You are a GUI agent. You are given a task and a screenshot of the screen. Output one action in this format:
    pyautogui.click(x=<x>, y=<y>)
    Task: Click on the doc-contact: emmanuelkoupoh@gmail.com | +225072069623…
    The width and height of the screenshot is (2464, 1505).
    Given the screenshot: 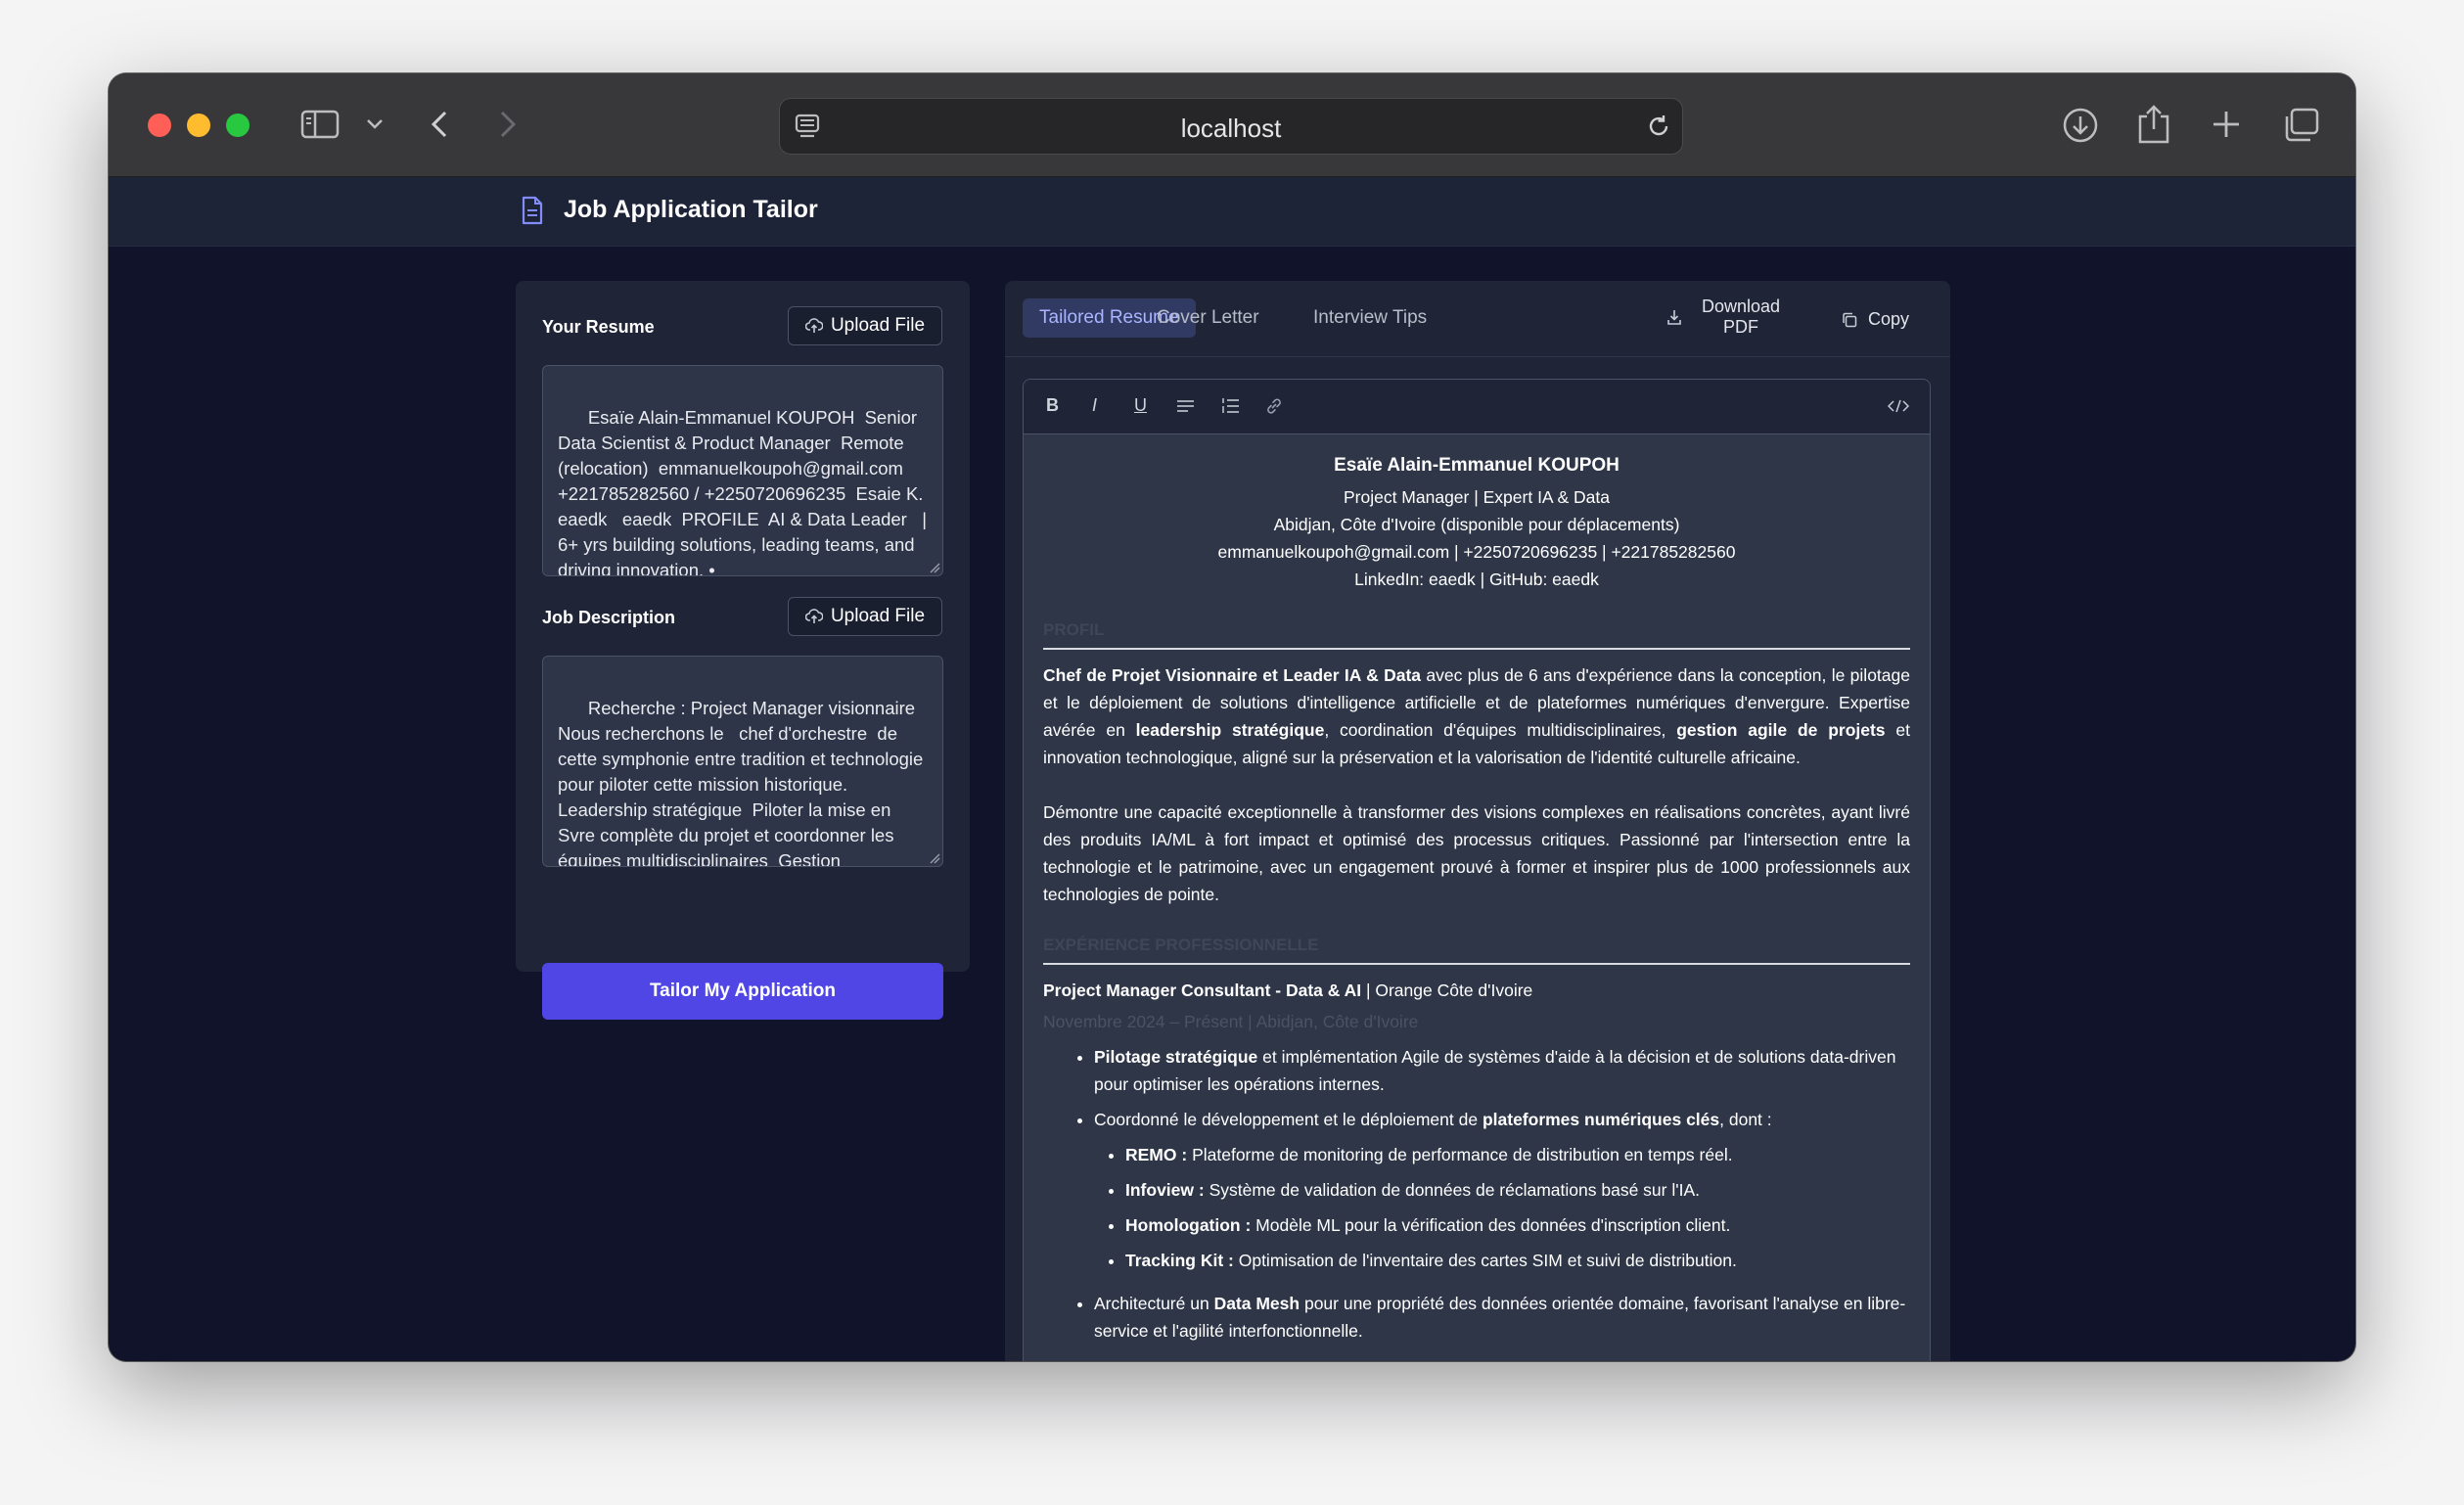 What is the action you would take?
    pyautogui.click(x=1476, y=552)
    